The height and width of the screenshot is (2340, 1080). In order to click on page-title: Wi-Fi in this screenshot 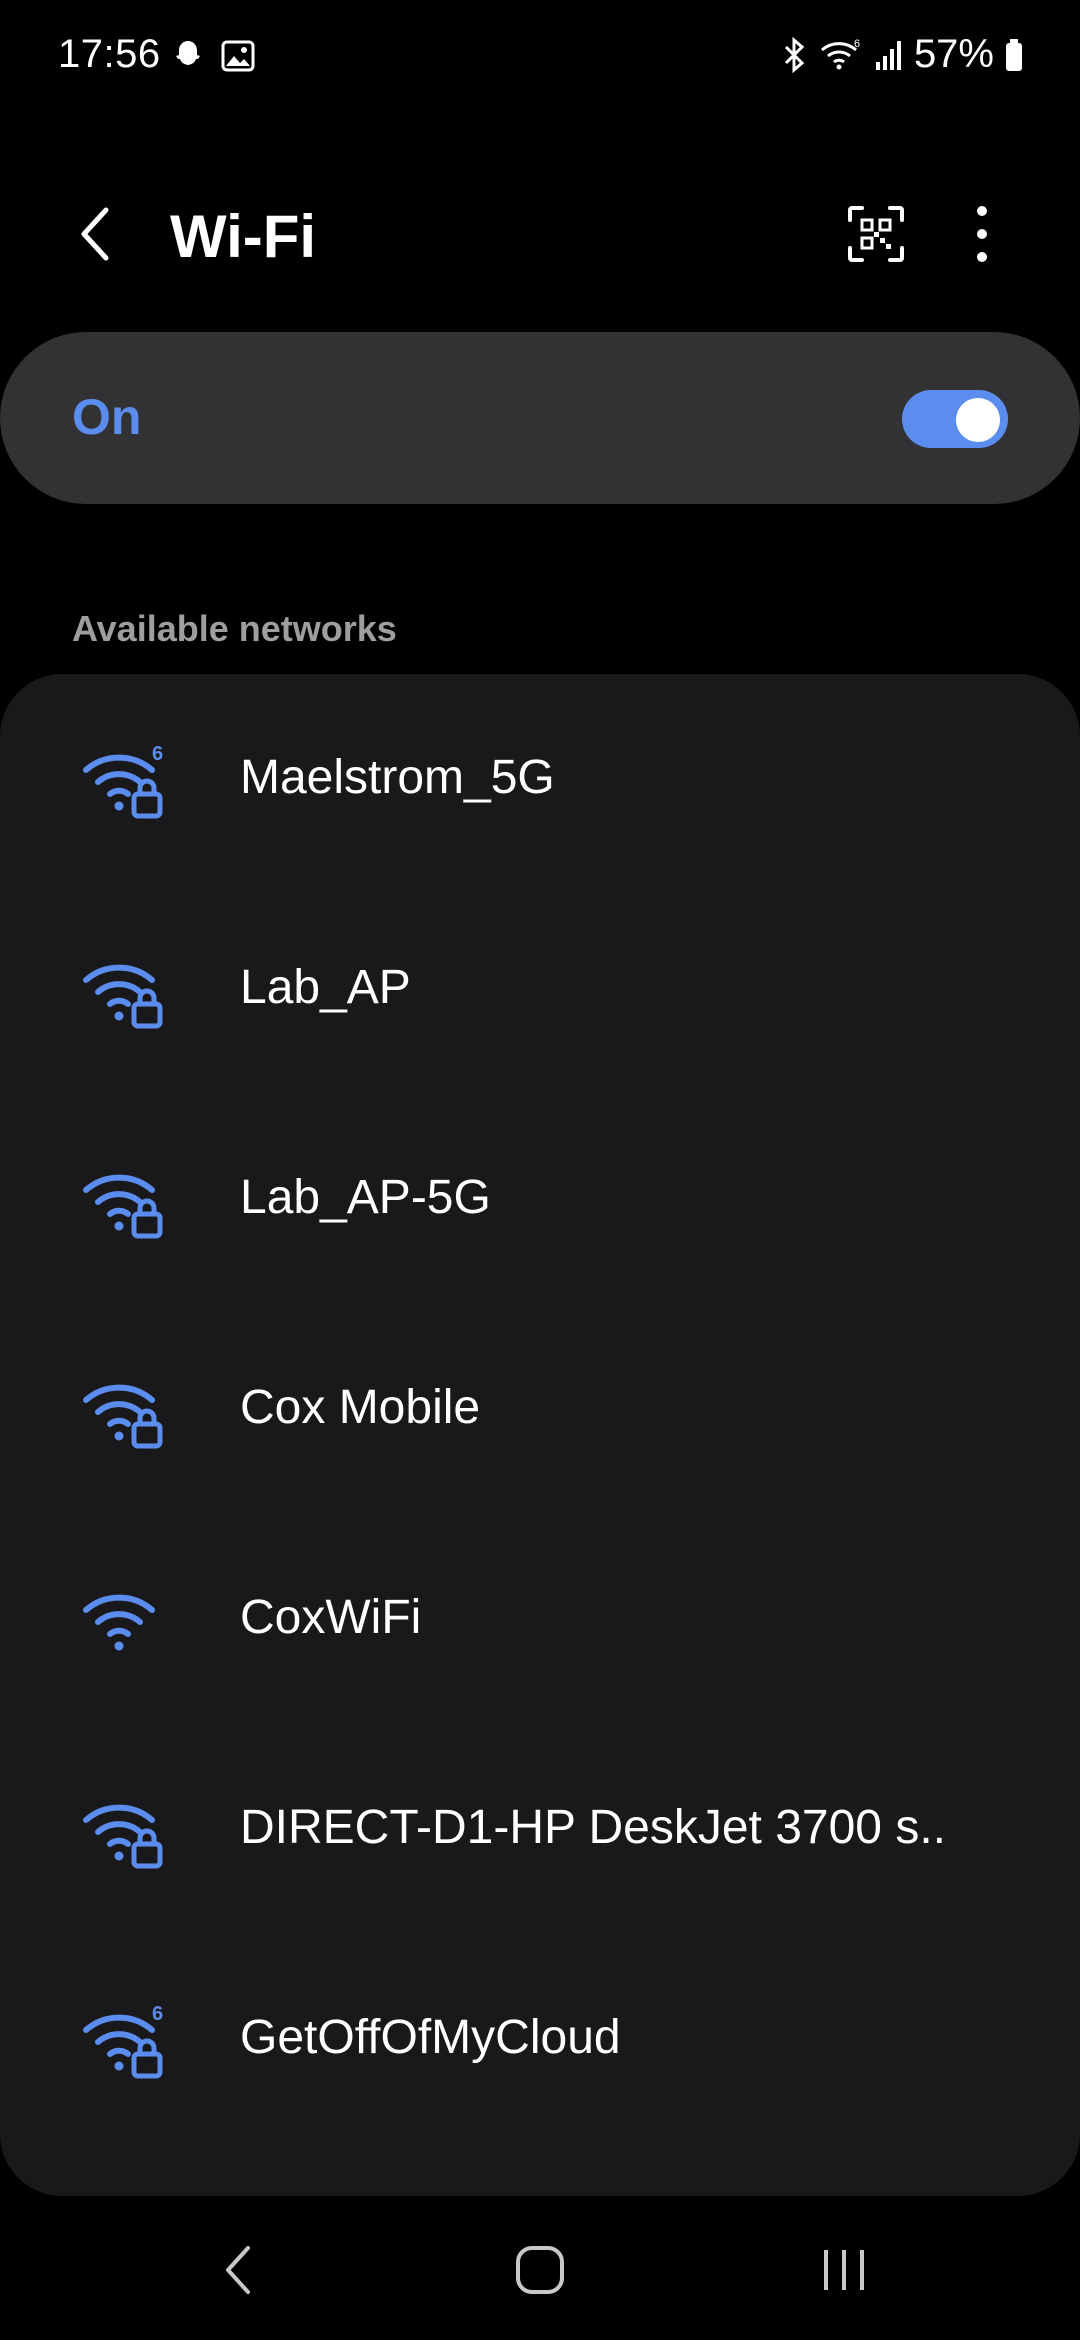, I will do `click(243, 236)`.